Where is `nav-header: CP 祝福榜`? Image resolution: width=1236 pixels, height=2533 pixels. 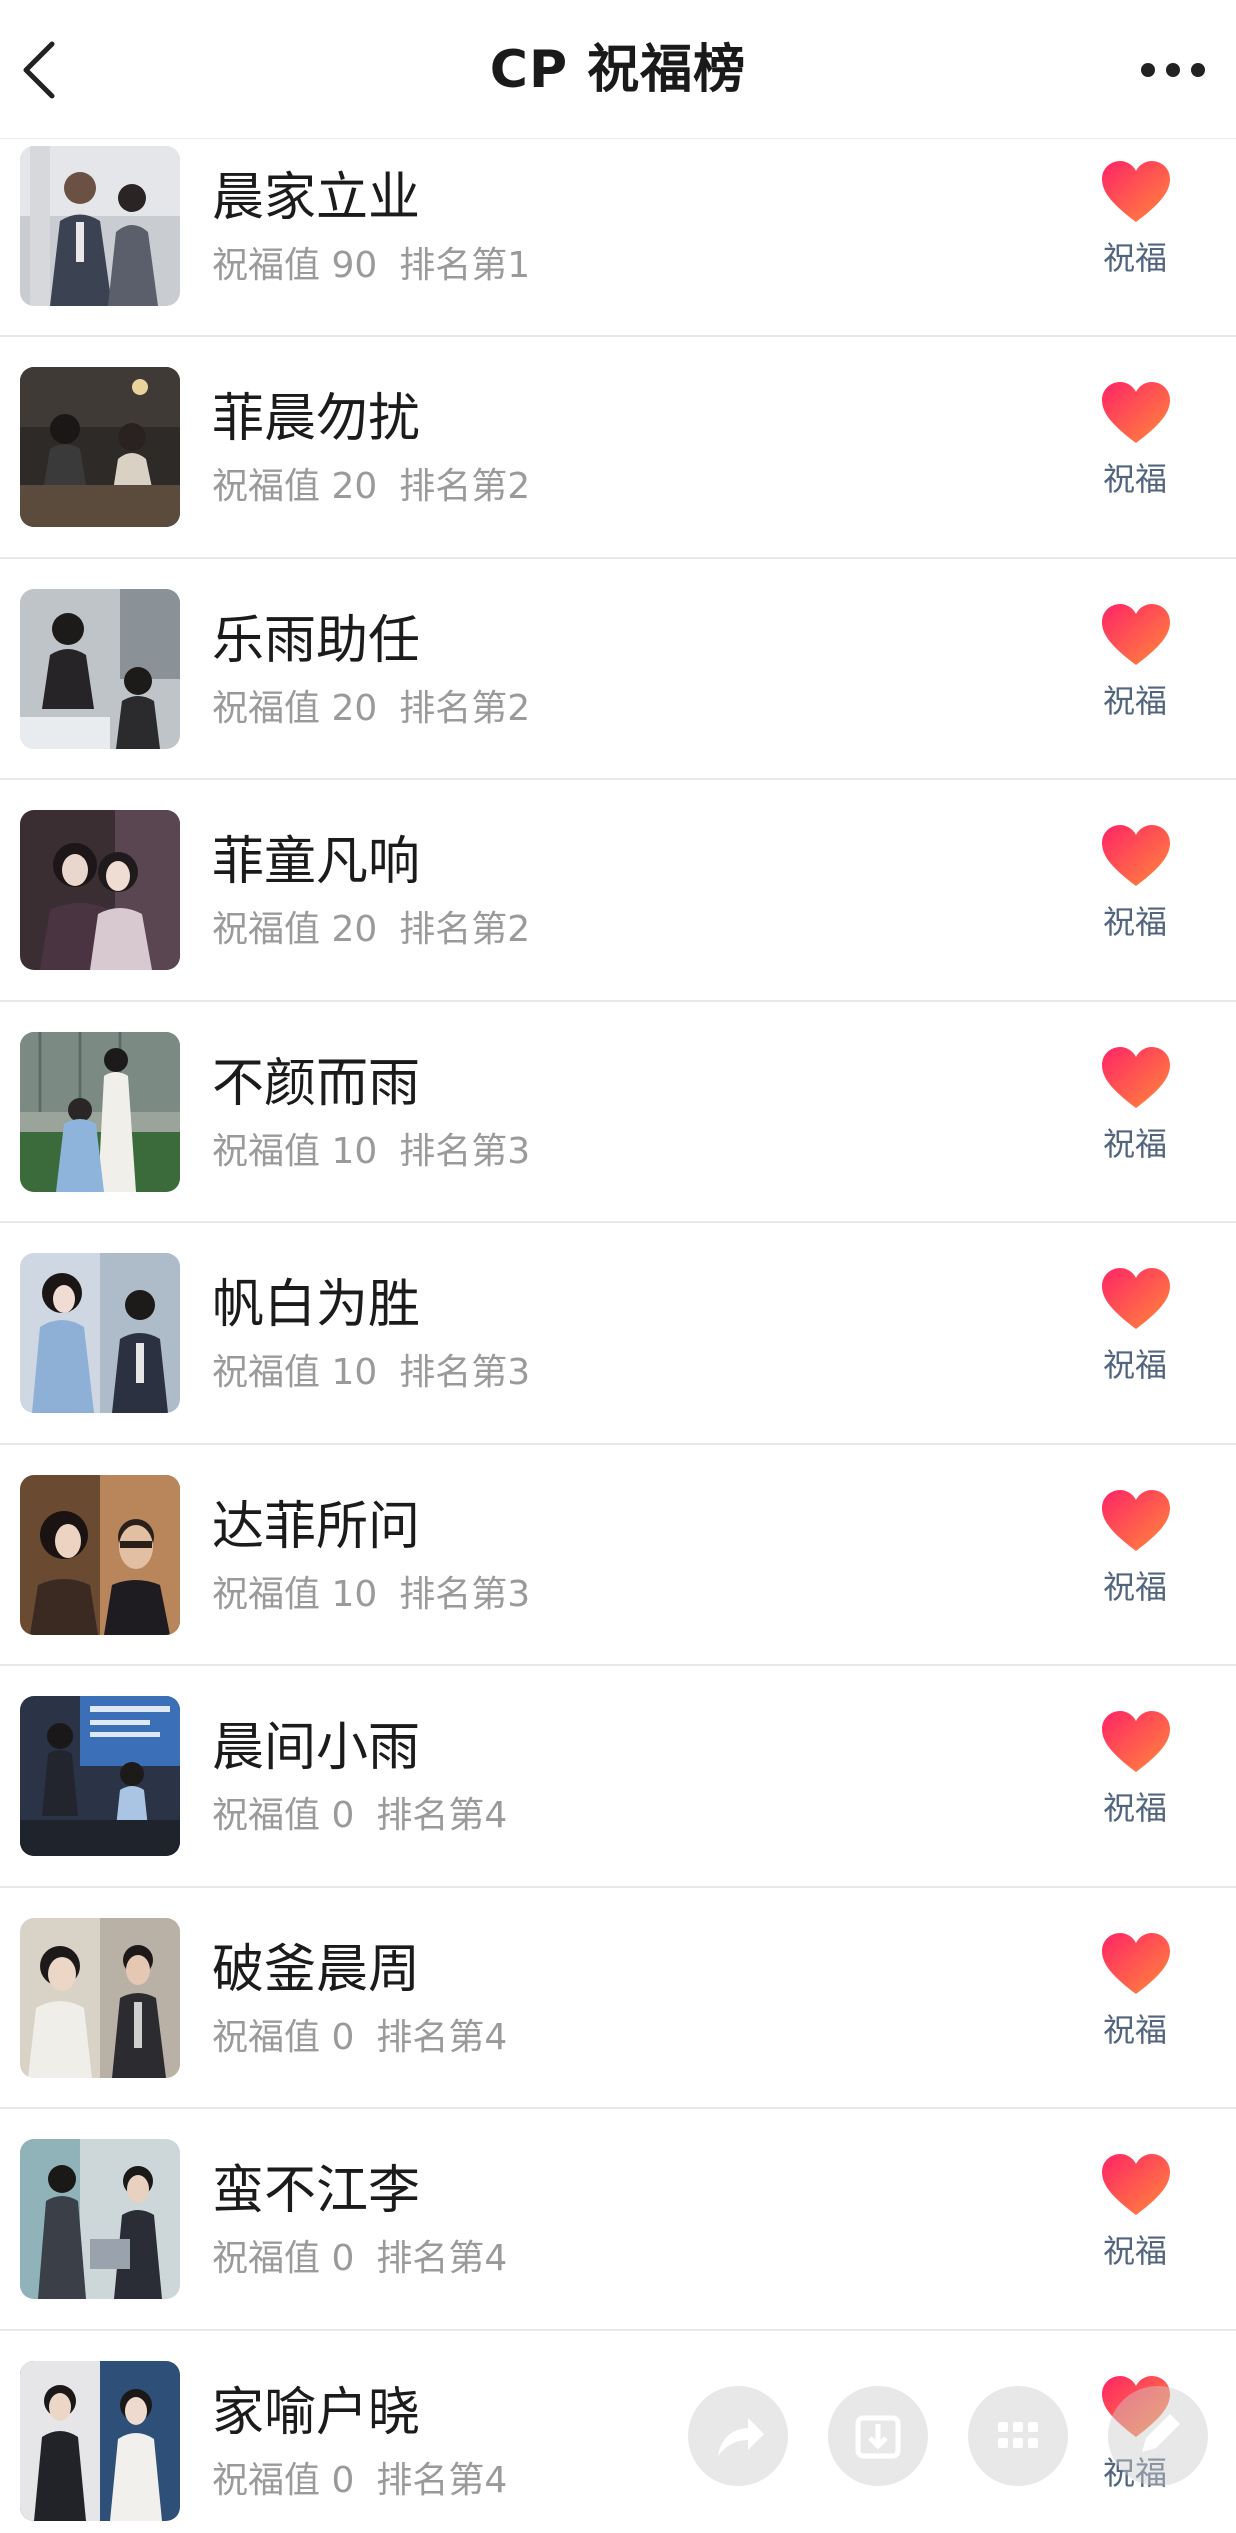
nav-header: CP 祝福榜 is located at coordinates (618, 69).